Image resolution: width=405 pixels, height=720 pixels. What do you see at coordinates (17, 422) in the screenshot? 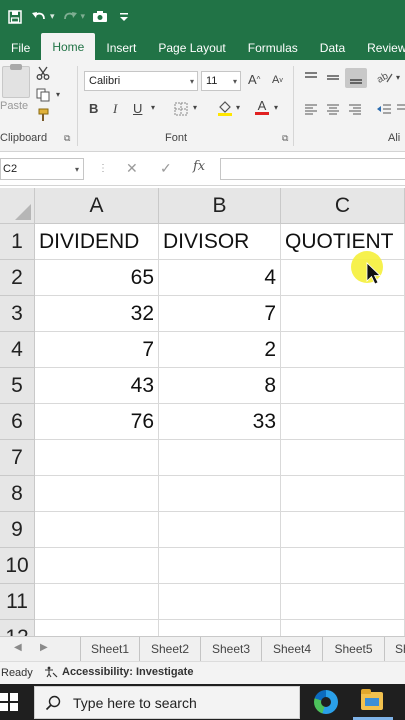
I see `row-header-6: 6` at bounding box center [17, 422].